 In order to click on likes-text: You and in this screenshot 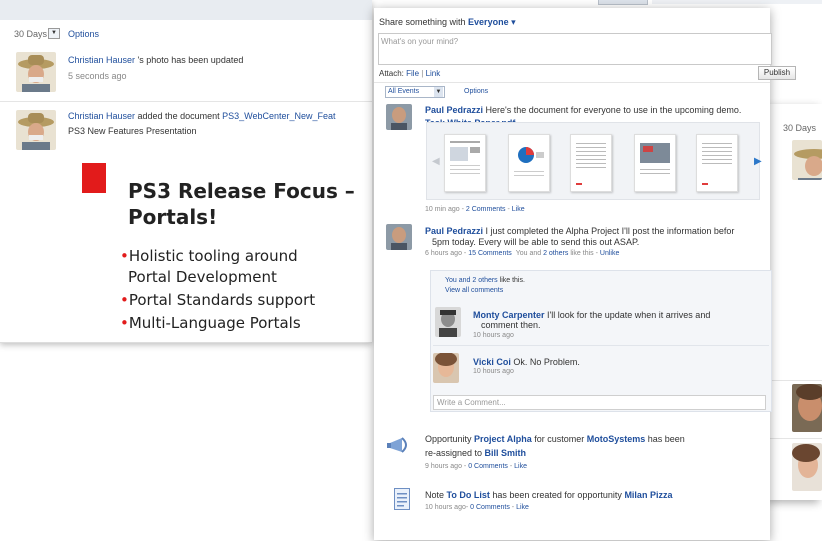, I will do `click(529, 253)`.